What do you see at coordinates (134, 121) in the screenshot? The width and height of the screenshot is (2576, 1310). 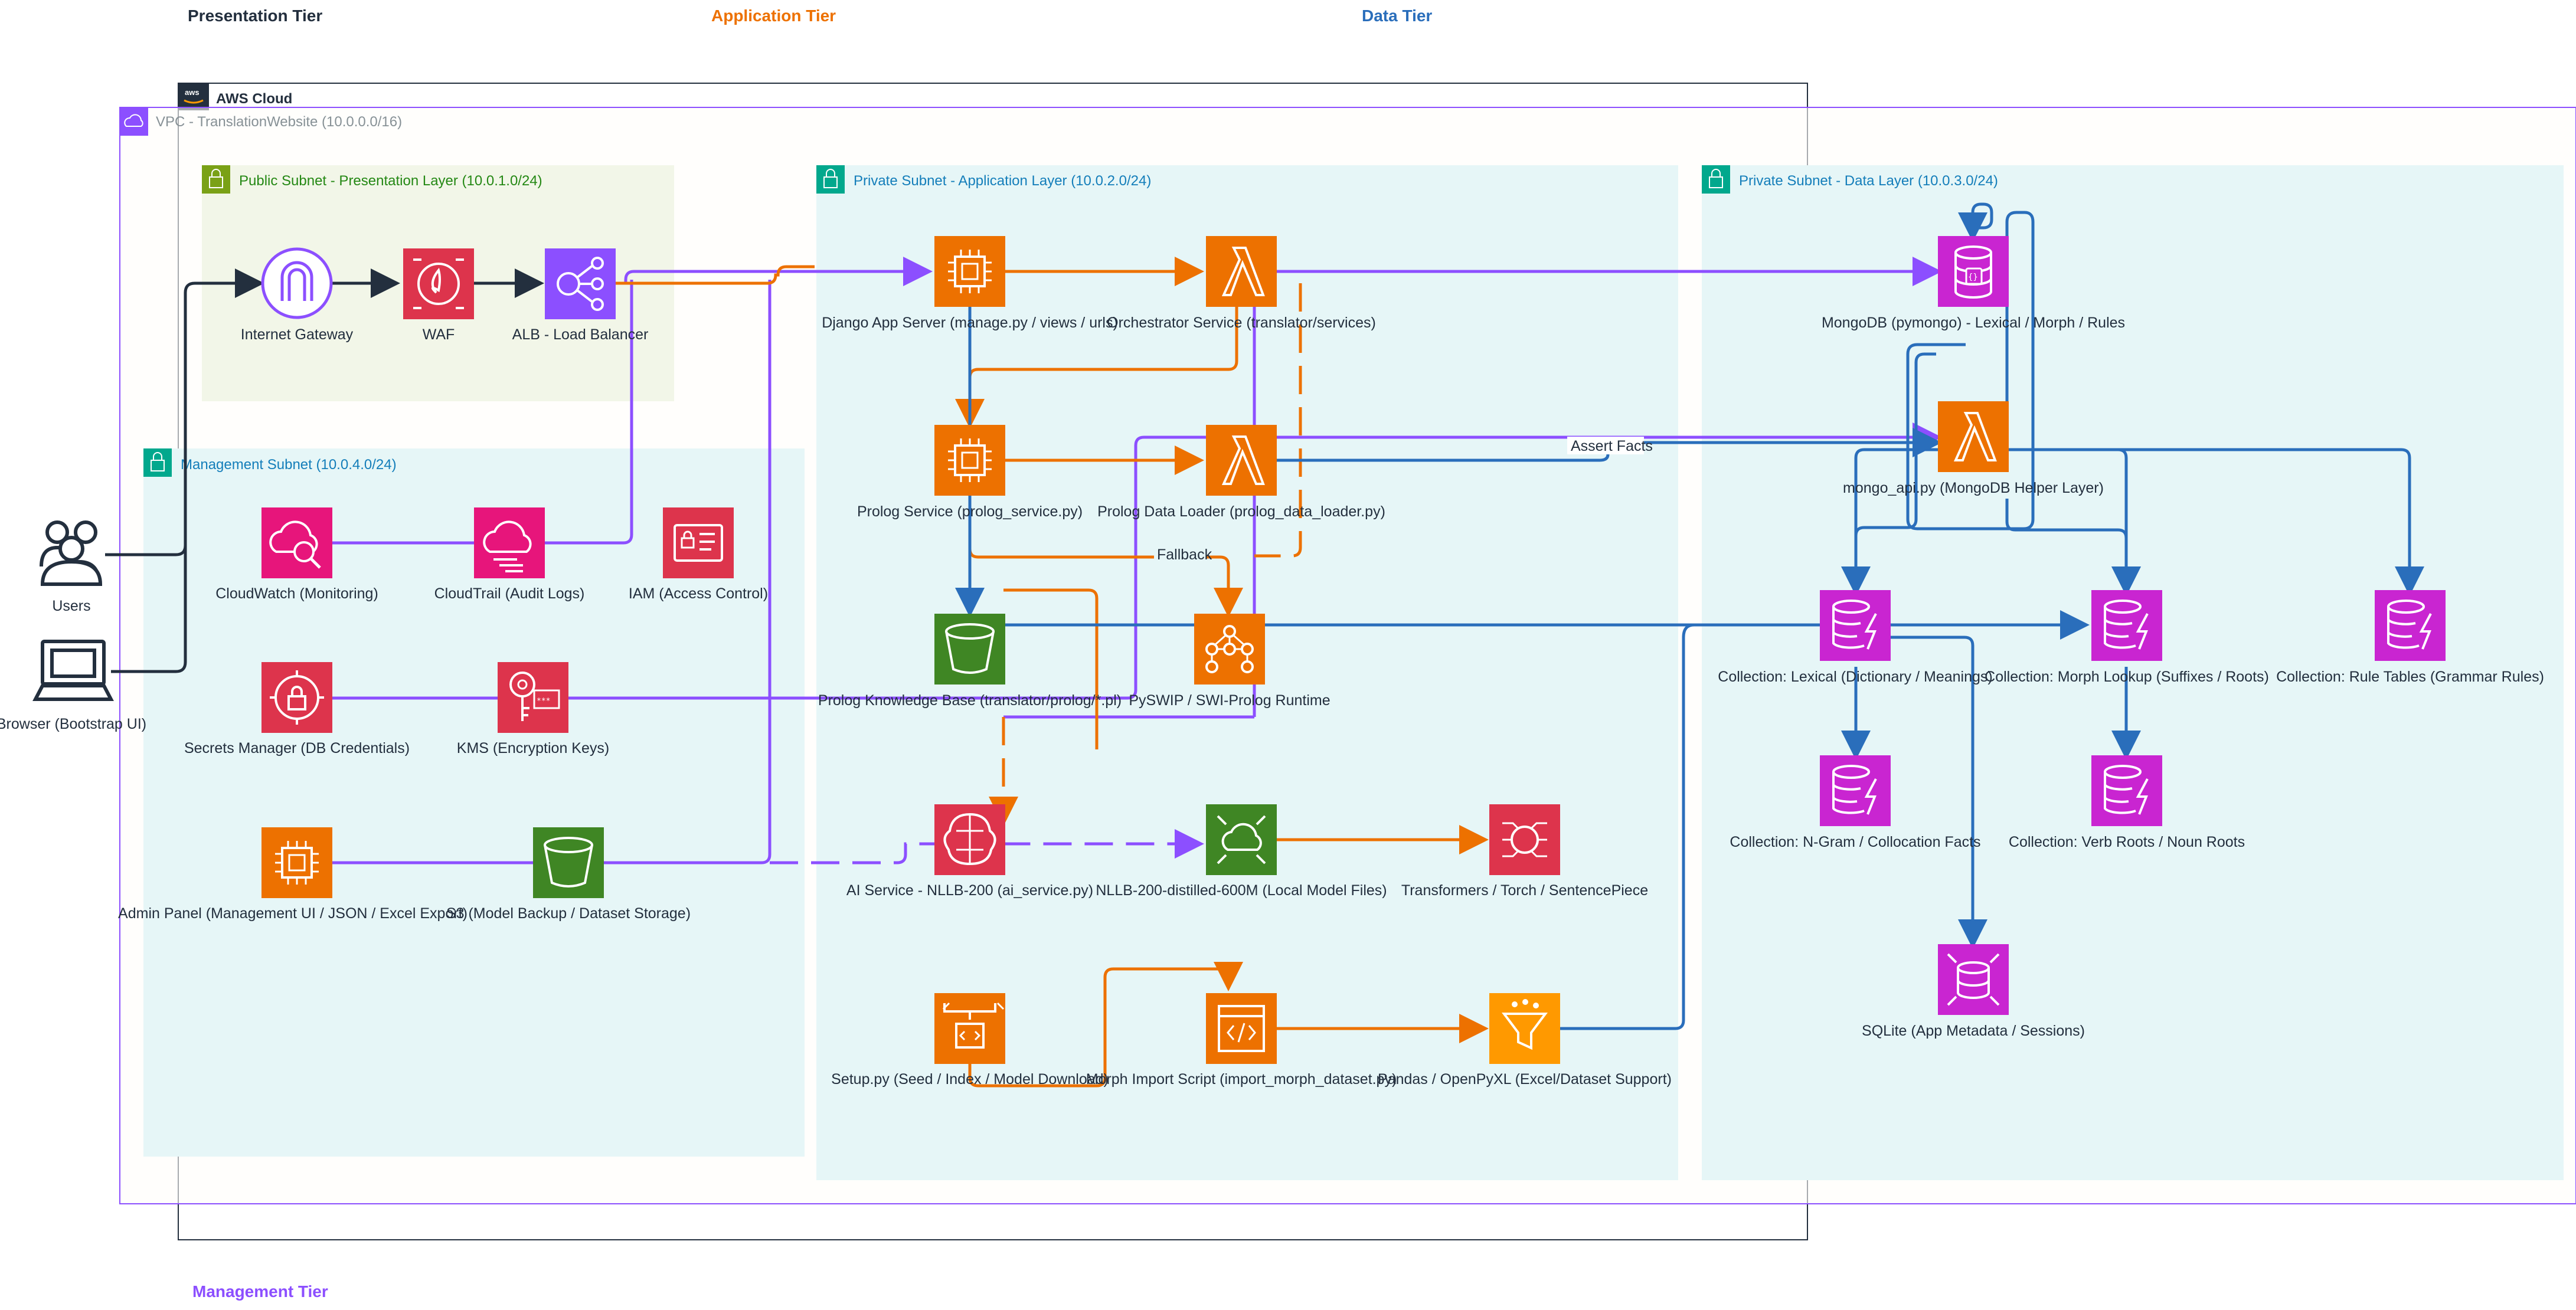 I see `vpc-icon` at bounding box center [134, 121].